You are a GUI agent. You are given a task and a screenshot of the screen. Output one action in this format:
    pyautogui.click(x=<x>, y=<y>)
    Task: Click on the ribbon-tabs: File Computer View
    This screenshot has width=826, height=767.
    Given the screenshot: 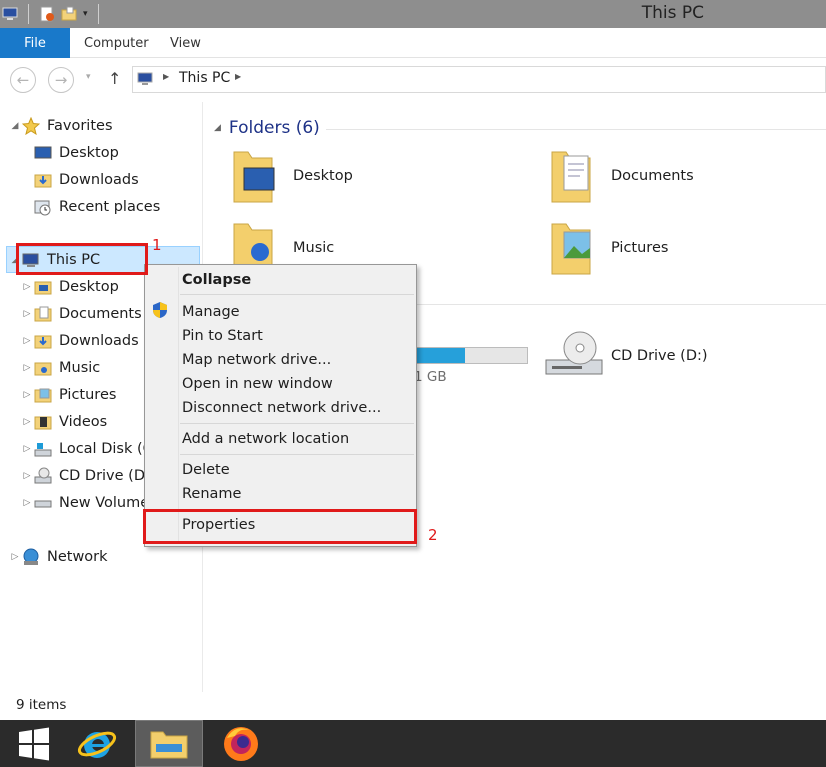 What is the action you would take?
    pyautogui.click(x=413, y=43)
    